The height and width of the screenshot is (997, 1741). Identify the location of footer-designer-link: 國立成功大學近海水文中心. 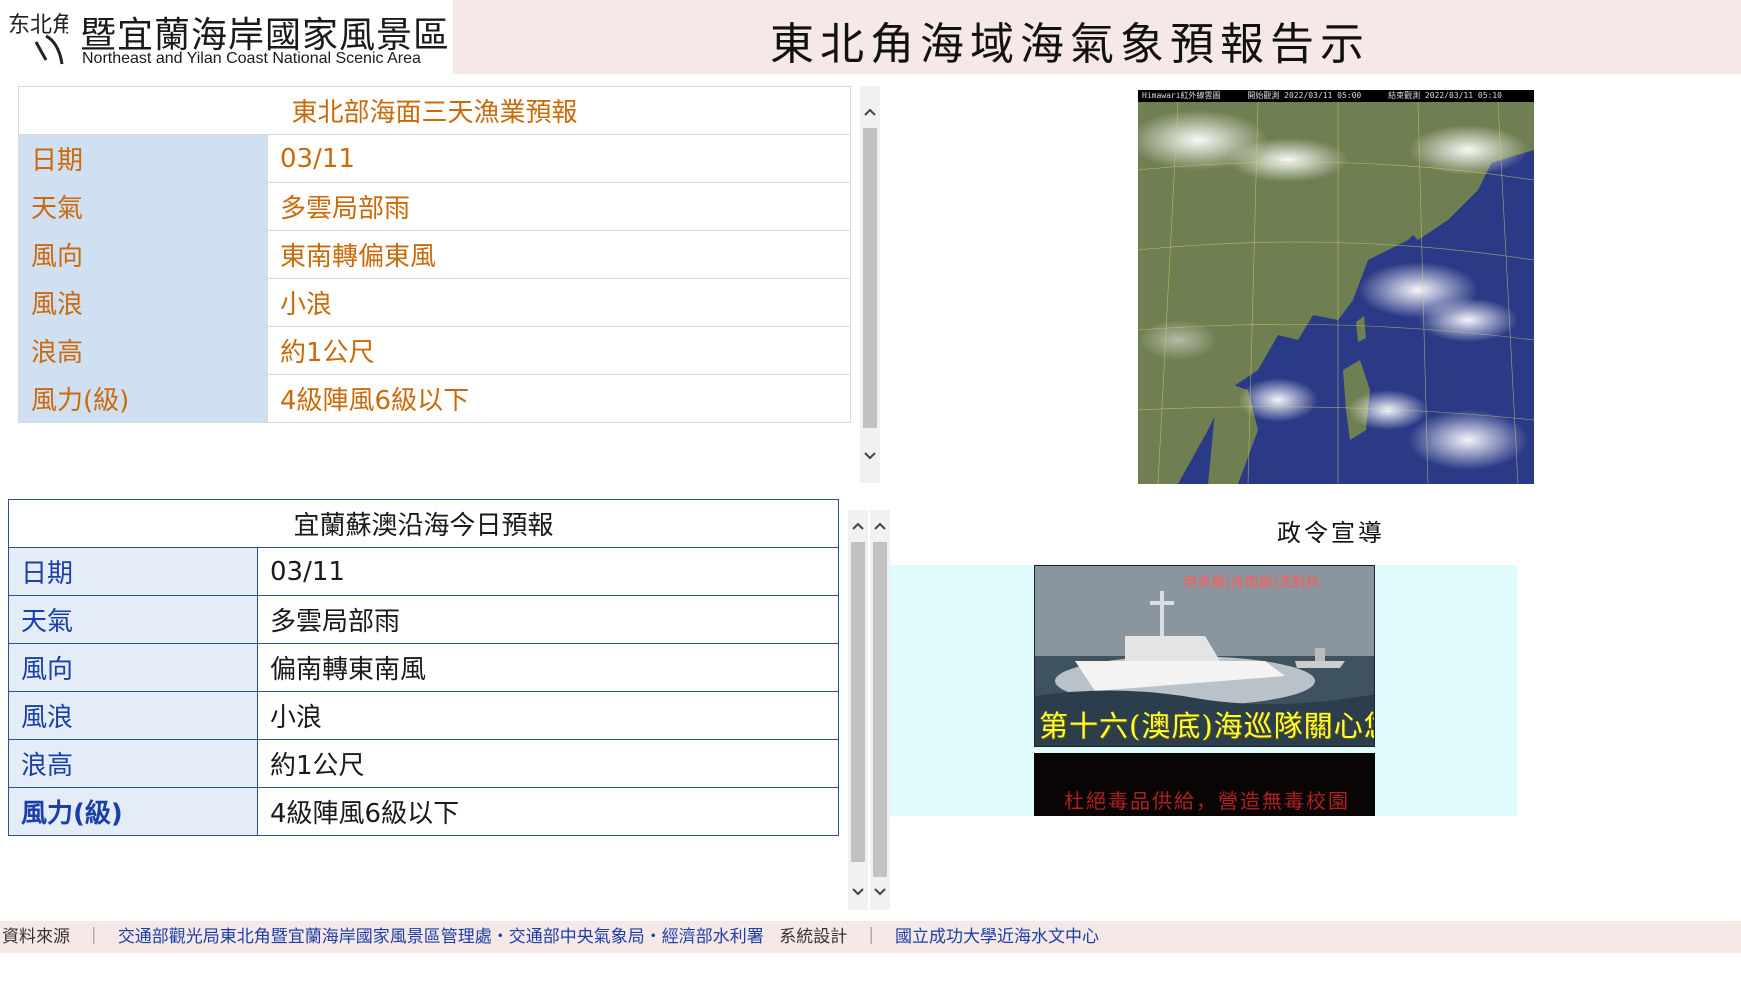
(997, 937).